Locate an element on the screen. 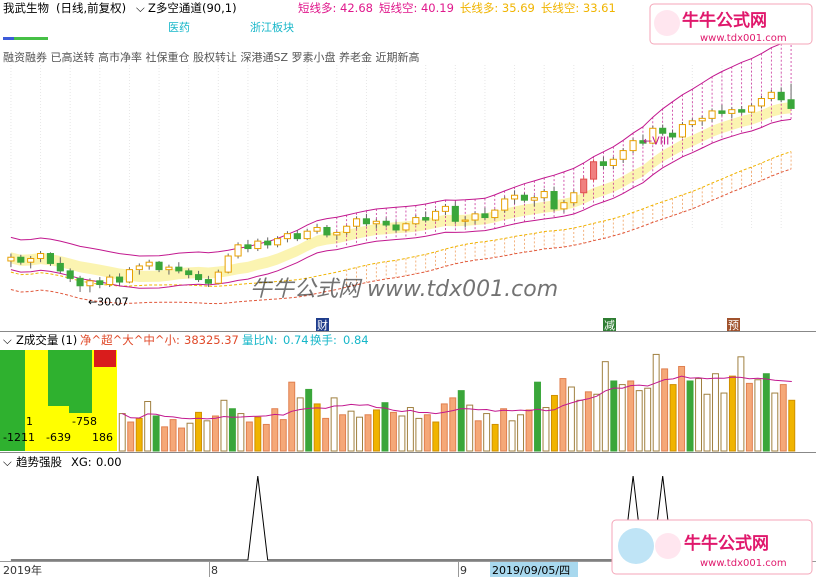  volume-indicator-name: Z成交量 is located at coordinates (37, 340).